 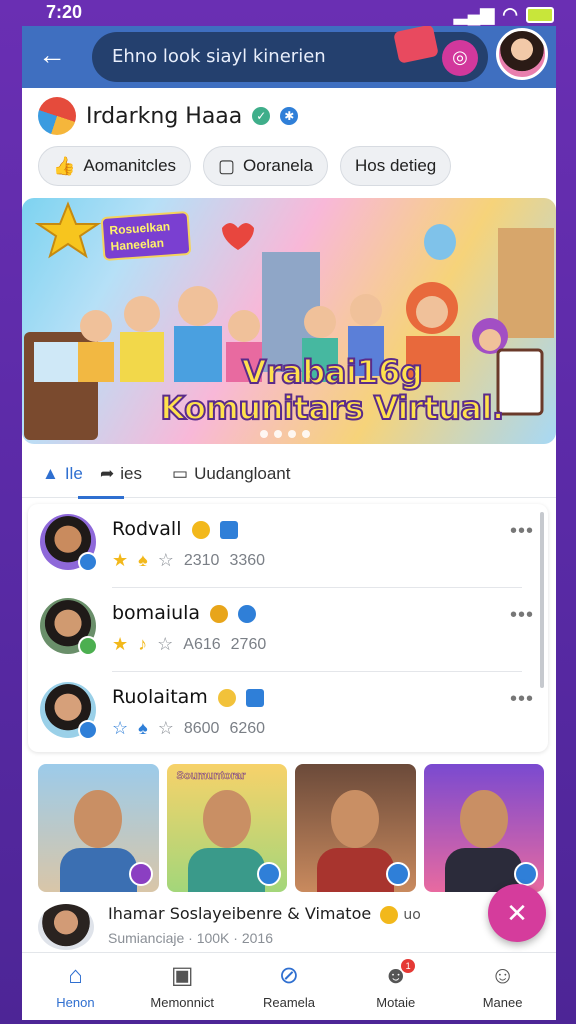 I want to click on notification-badge: 1, so click(x=408, y=966).